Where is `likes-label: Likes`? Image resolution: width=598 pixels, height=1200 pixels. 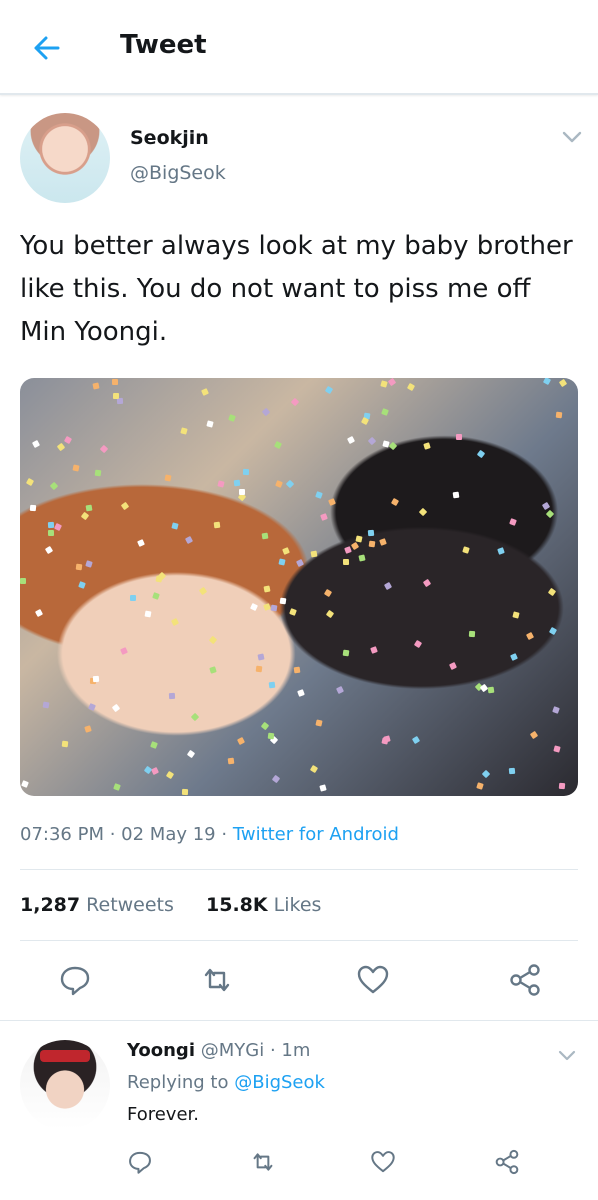
likes-label: Likes is located at coordinates (298, 905).